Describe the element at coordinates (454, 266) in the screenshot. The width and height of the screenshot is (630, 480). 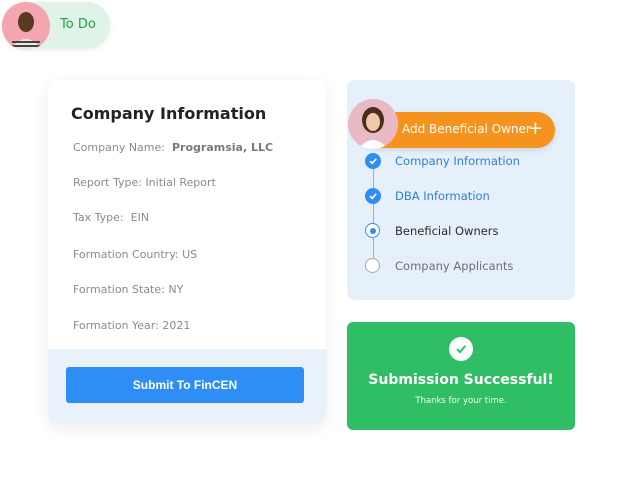
I see `step-label: Company Applicants` at that location.